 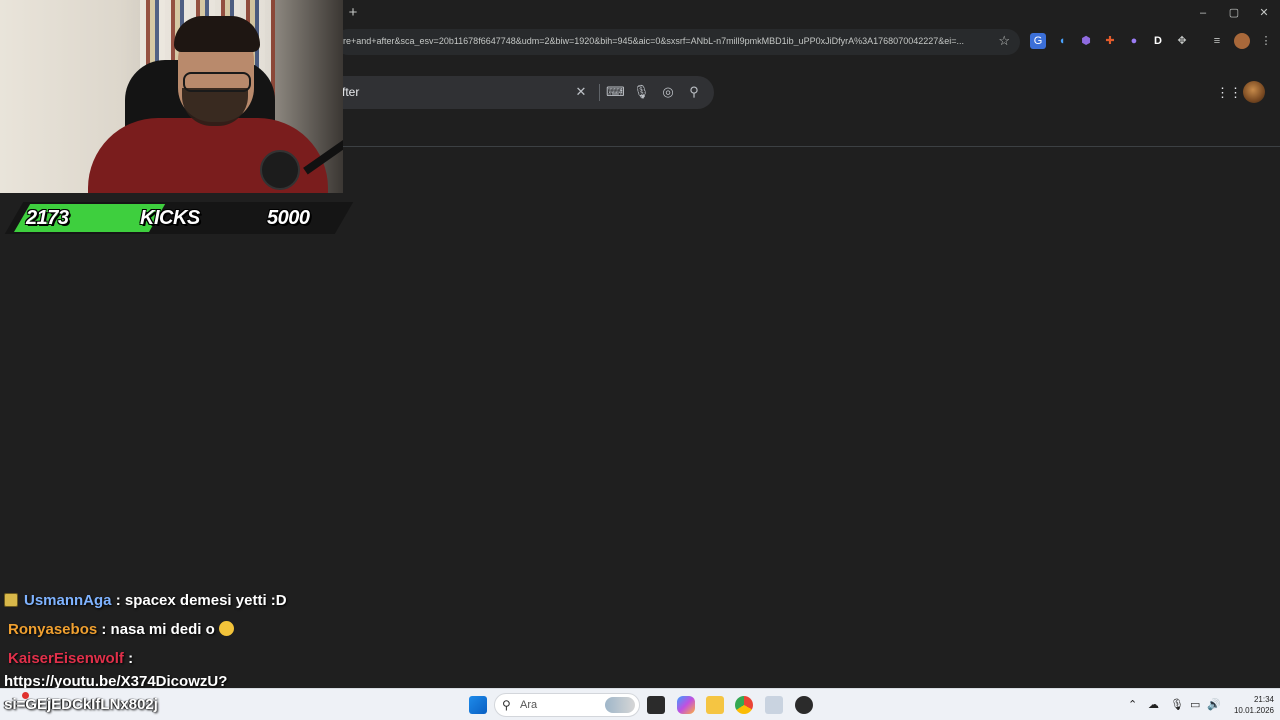 What do you see at coordinates (1242, 41) in the screenshot?
I see `profile-icon` at bounding box center [1242, 41].